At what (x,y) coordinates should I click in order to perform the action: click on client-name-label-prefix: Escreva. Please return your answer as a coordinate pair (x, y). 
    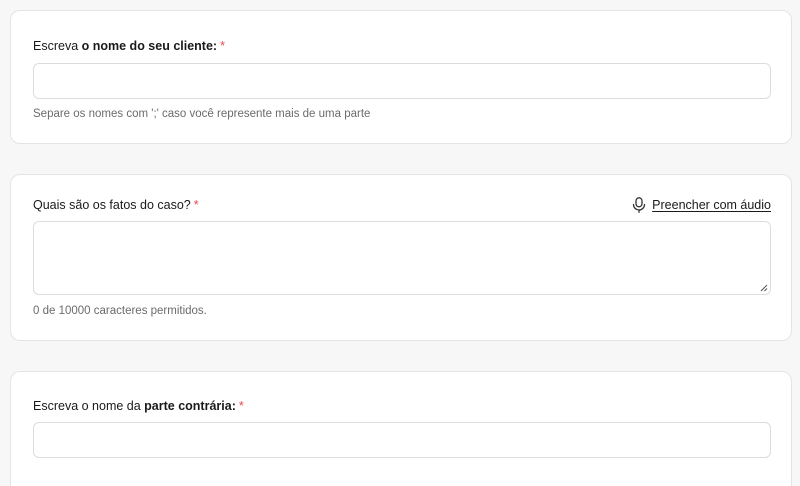
    Looking at the image, I should click on (57, 46).